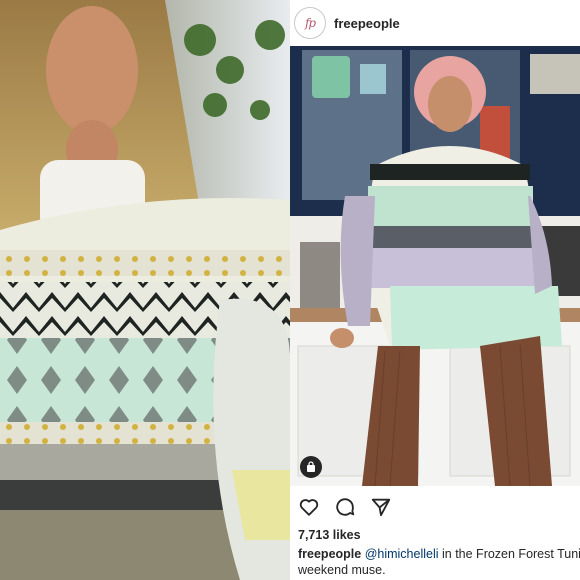 This screenshot has height=580, width=580. I want to click on post-actions, so click(345, 507).